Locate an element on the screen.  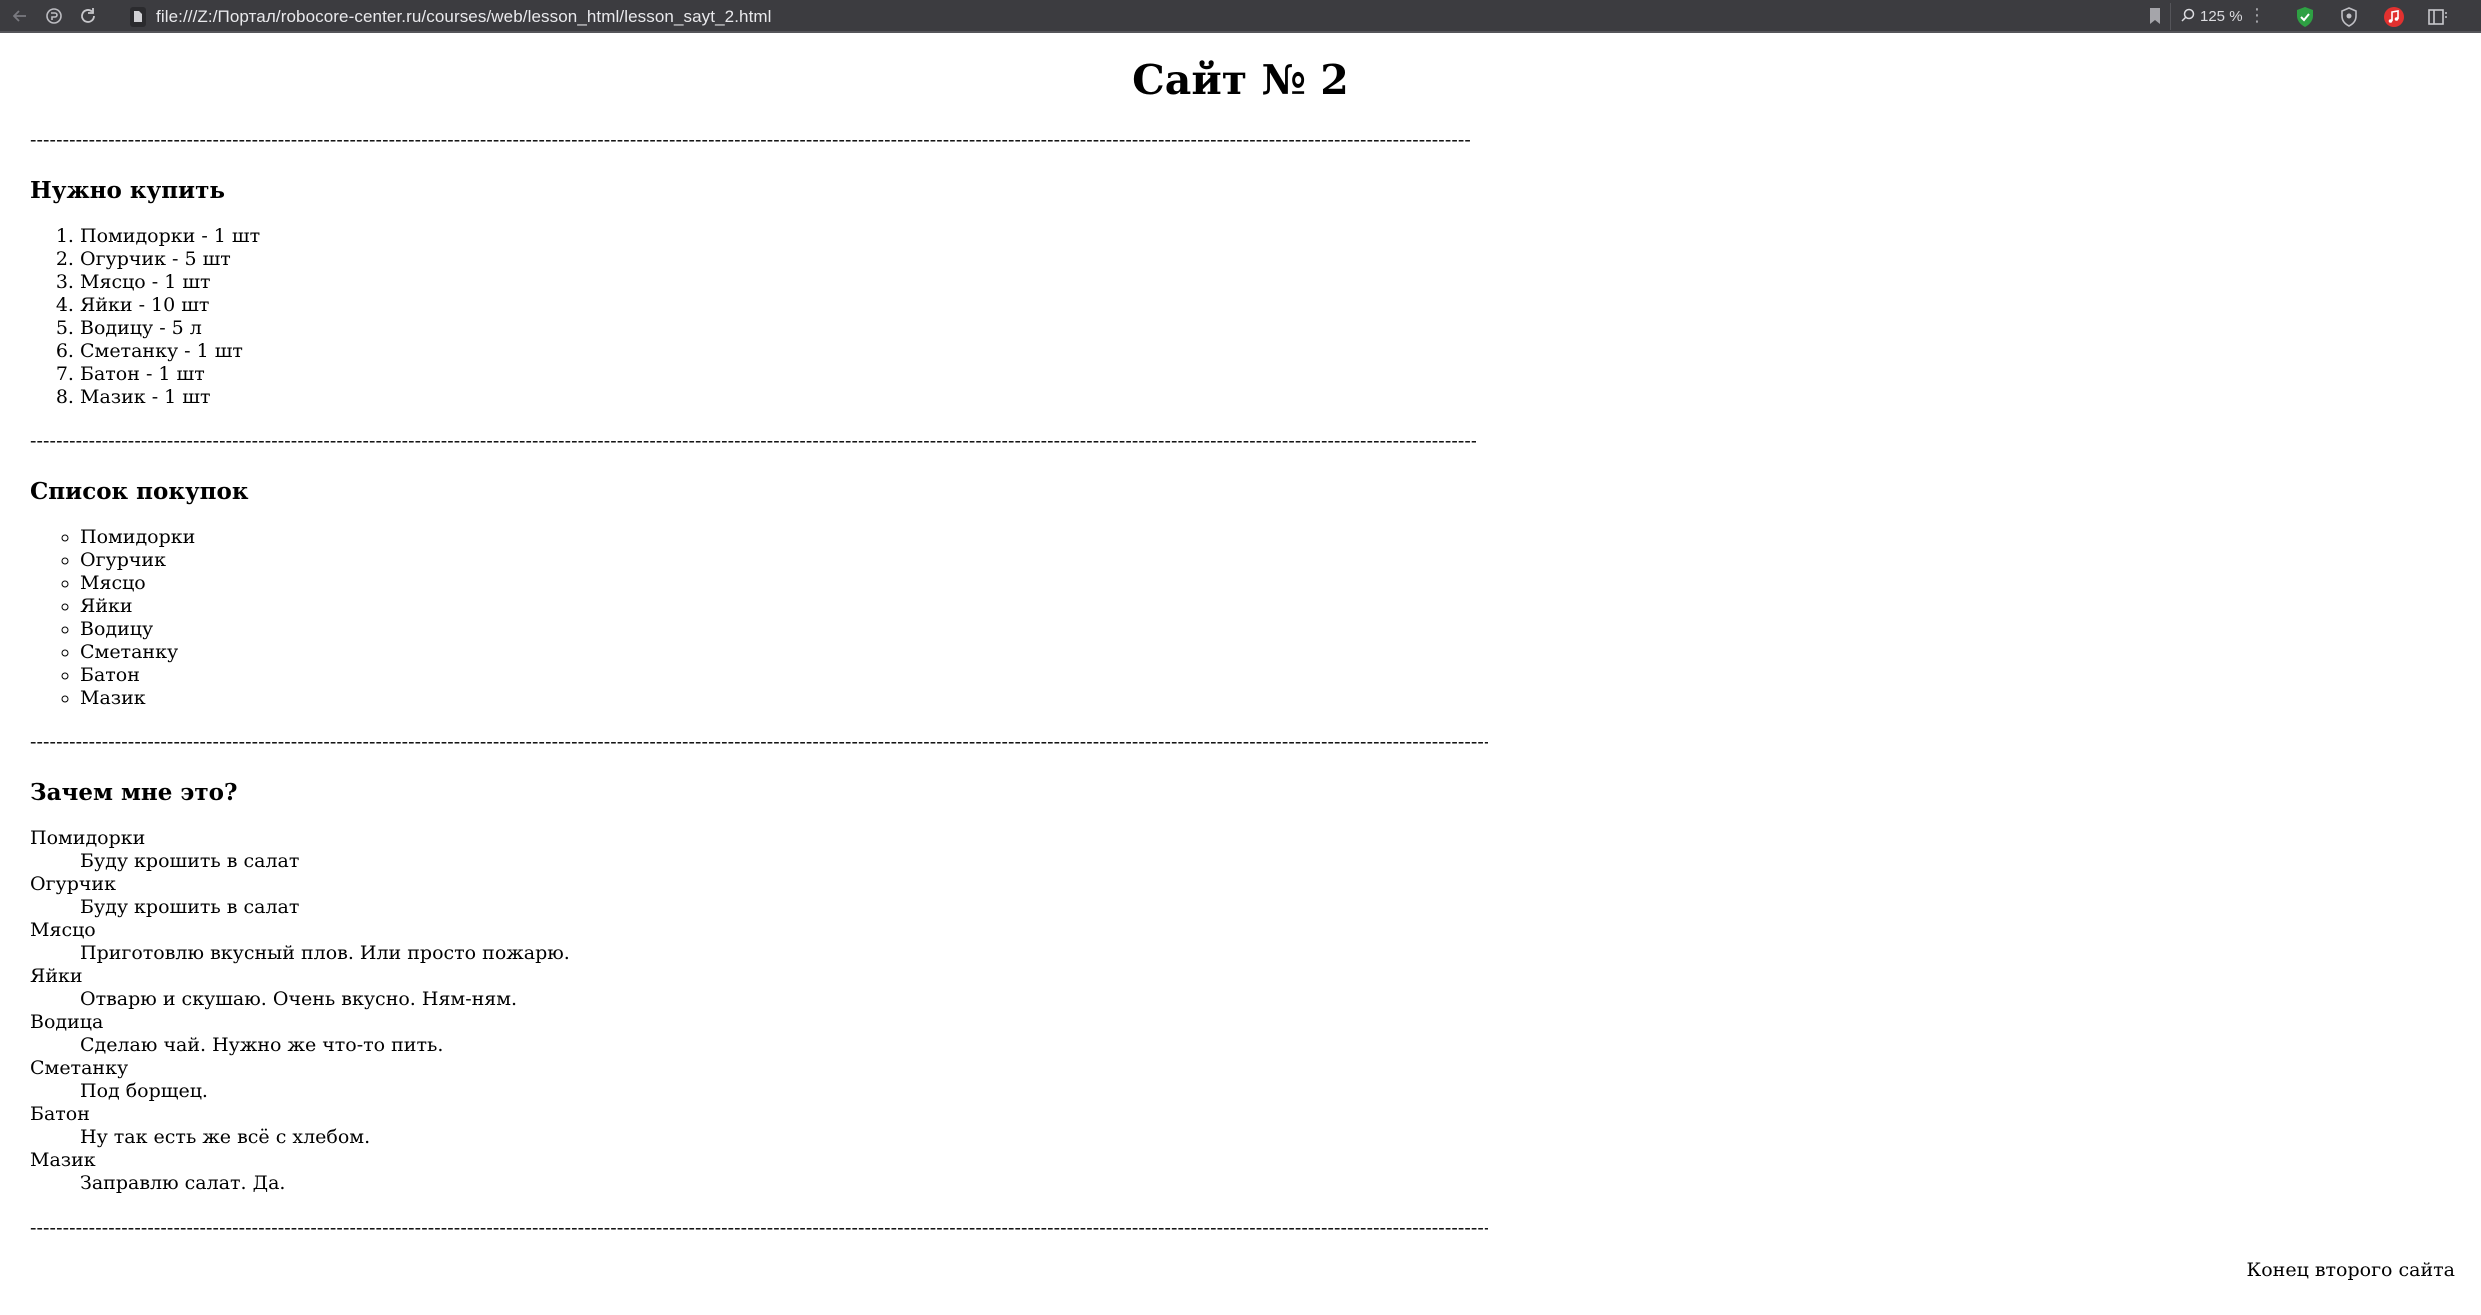
shield-icon is located at coordinates (2349, 17).